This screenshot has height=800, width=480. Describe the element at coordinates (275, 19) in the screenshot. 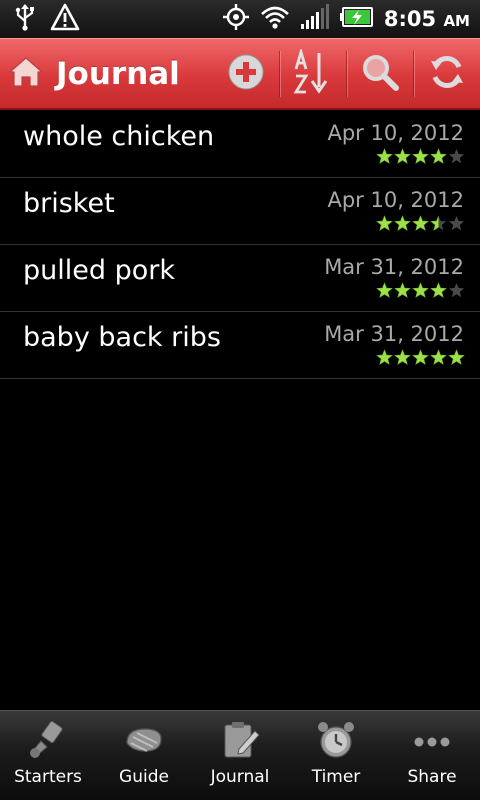

I see `wifi-icon` at that location.